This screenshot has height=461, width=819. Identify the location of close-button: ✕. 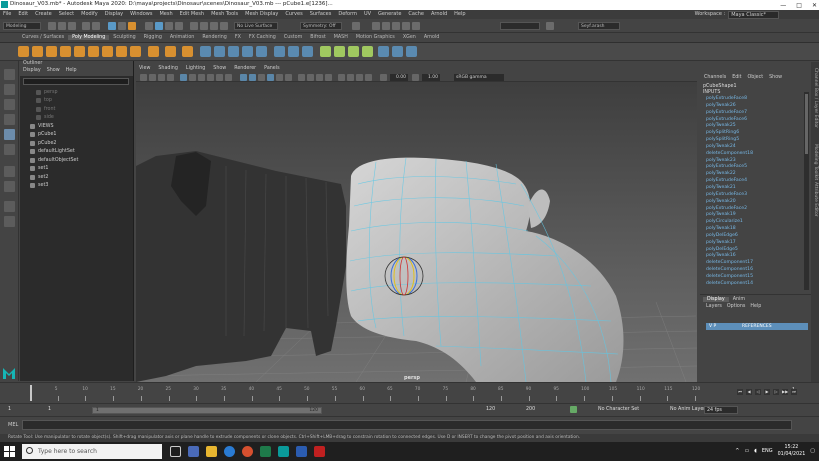
(814, 5).